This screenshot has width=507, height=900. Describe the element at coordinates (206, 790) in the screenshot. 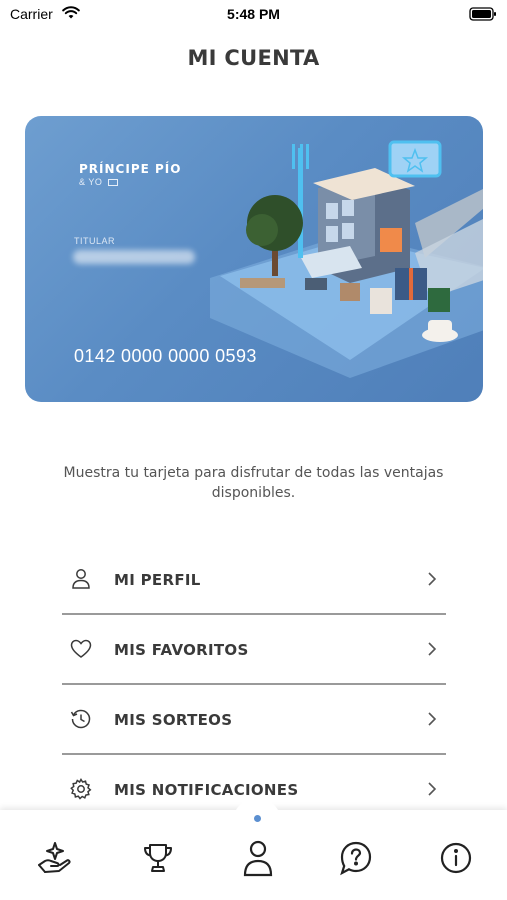

I see `menu-item-label: MIS NOTIFICACIONES` at that location.